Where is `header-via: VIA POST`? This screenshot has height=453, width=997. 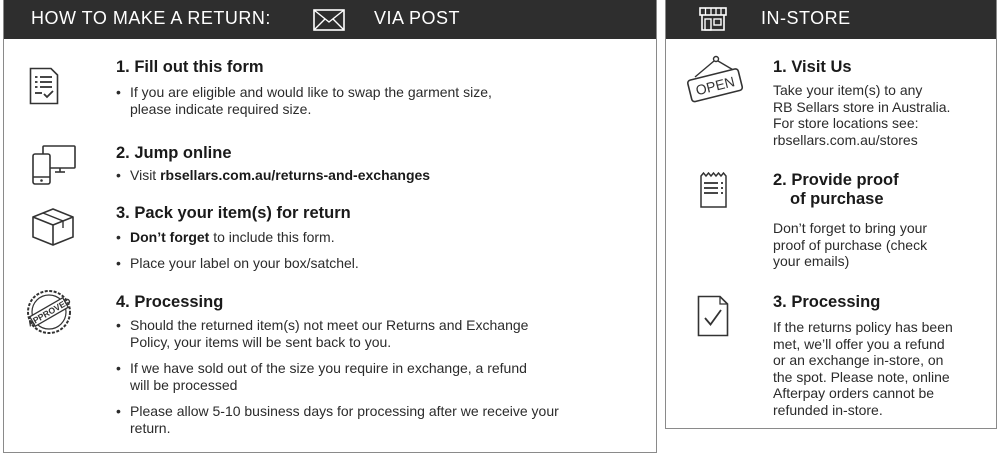 header-via: VIA POST is located at coordinates (417, 18).